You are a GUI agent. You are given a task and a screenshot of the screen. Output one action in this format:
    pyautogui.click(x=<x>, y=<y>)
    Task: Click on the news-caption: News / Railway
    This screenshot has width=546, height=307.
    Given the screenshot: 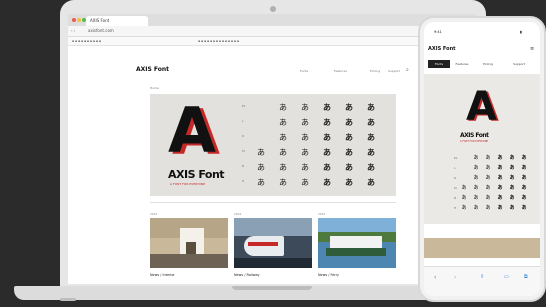 What is the action you would take?
    pyautogui.click(x=273, y=275)
    